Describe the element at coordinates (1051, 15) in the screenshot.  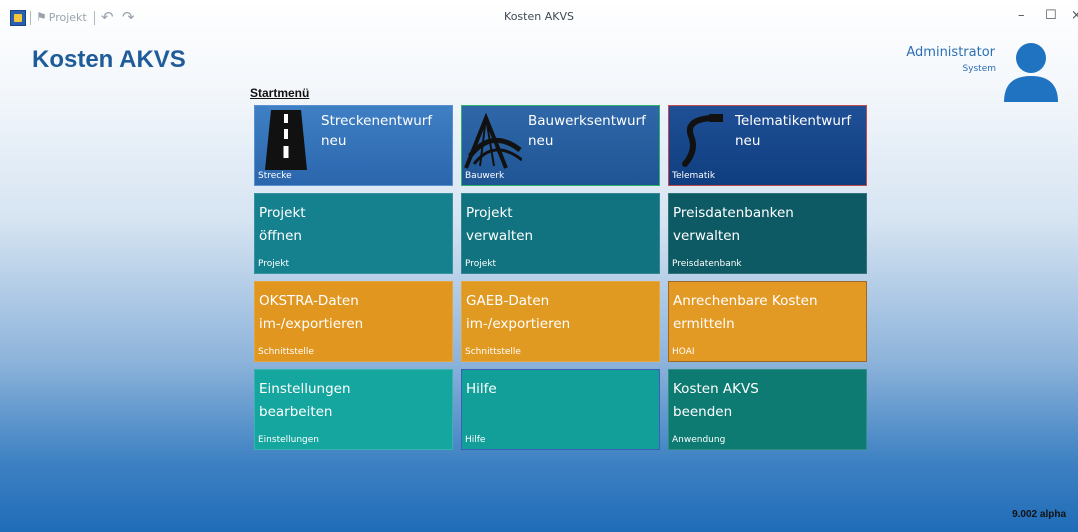
I see `maximize-button: ☐` at that location.